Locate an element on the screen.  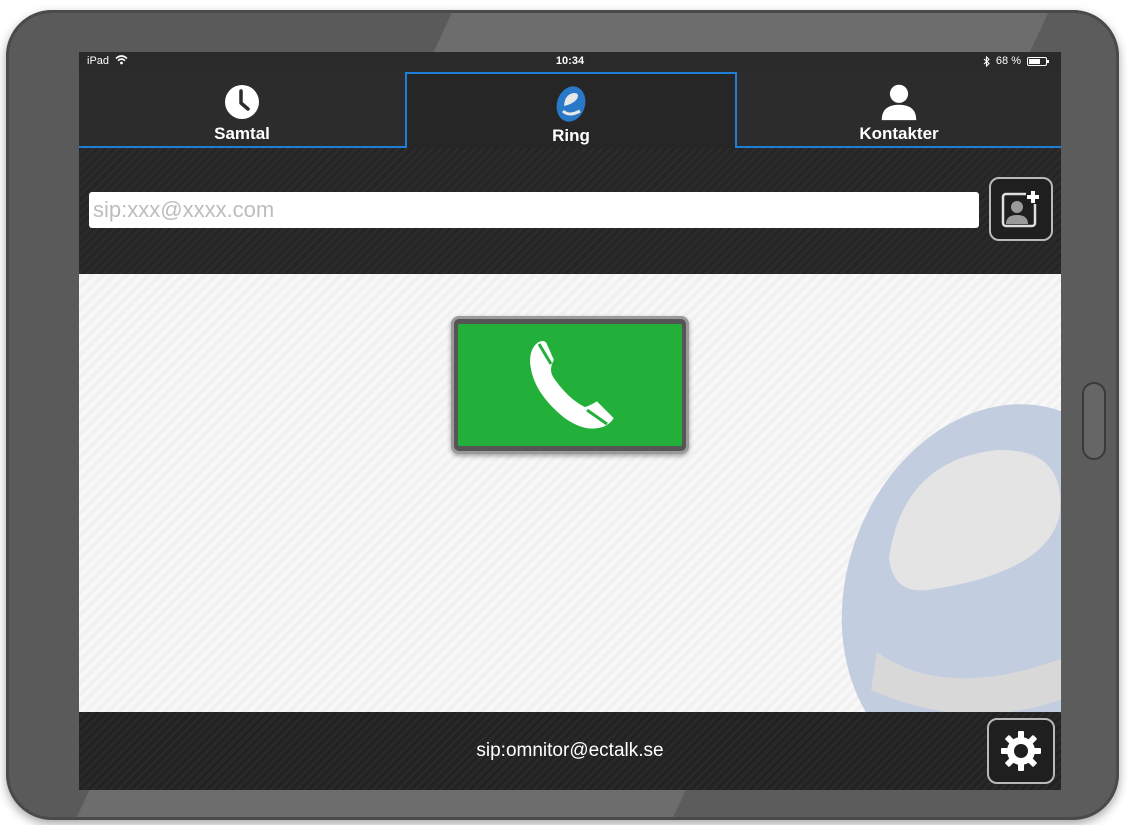
clock-icon is located at coordinates (242, 102).